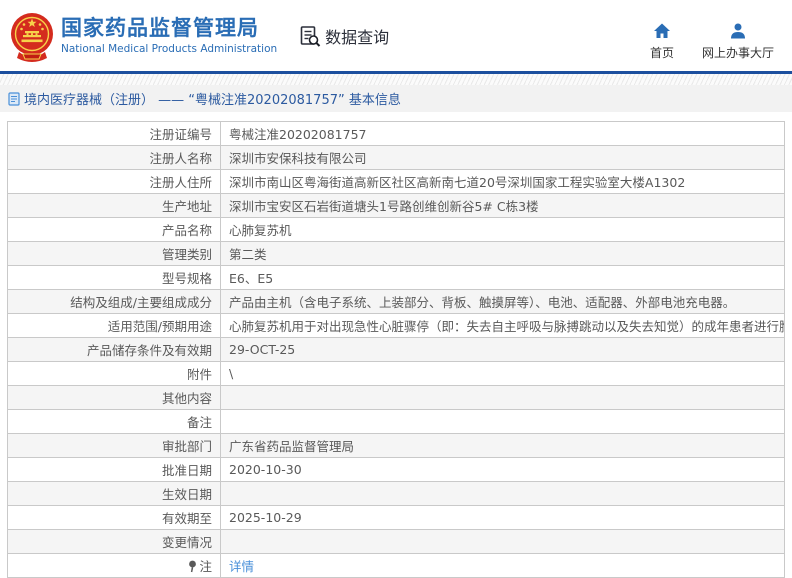 This screenshot has height=578, width=792. I want to click on table-row: 附件 \, so click(396, 373).